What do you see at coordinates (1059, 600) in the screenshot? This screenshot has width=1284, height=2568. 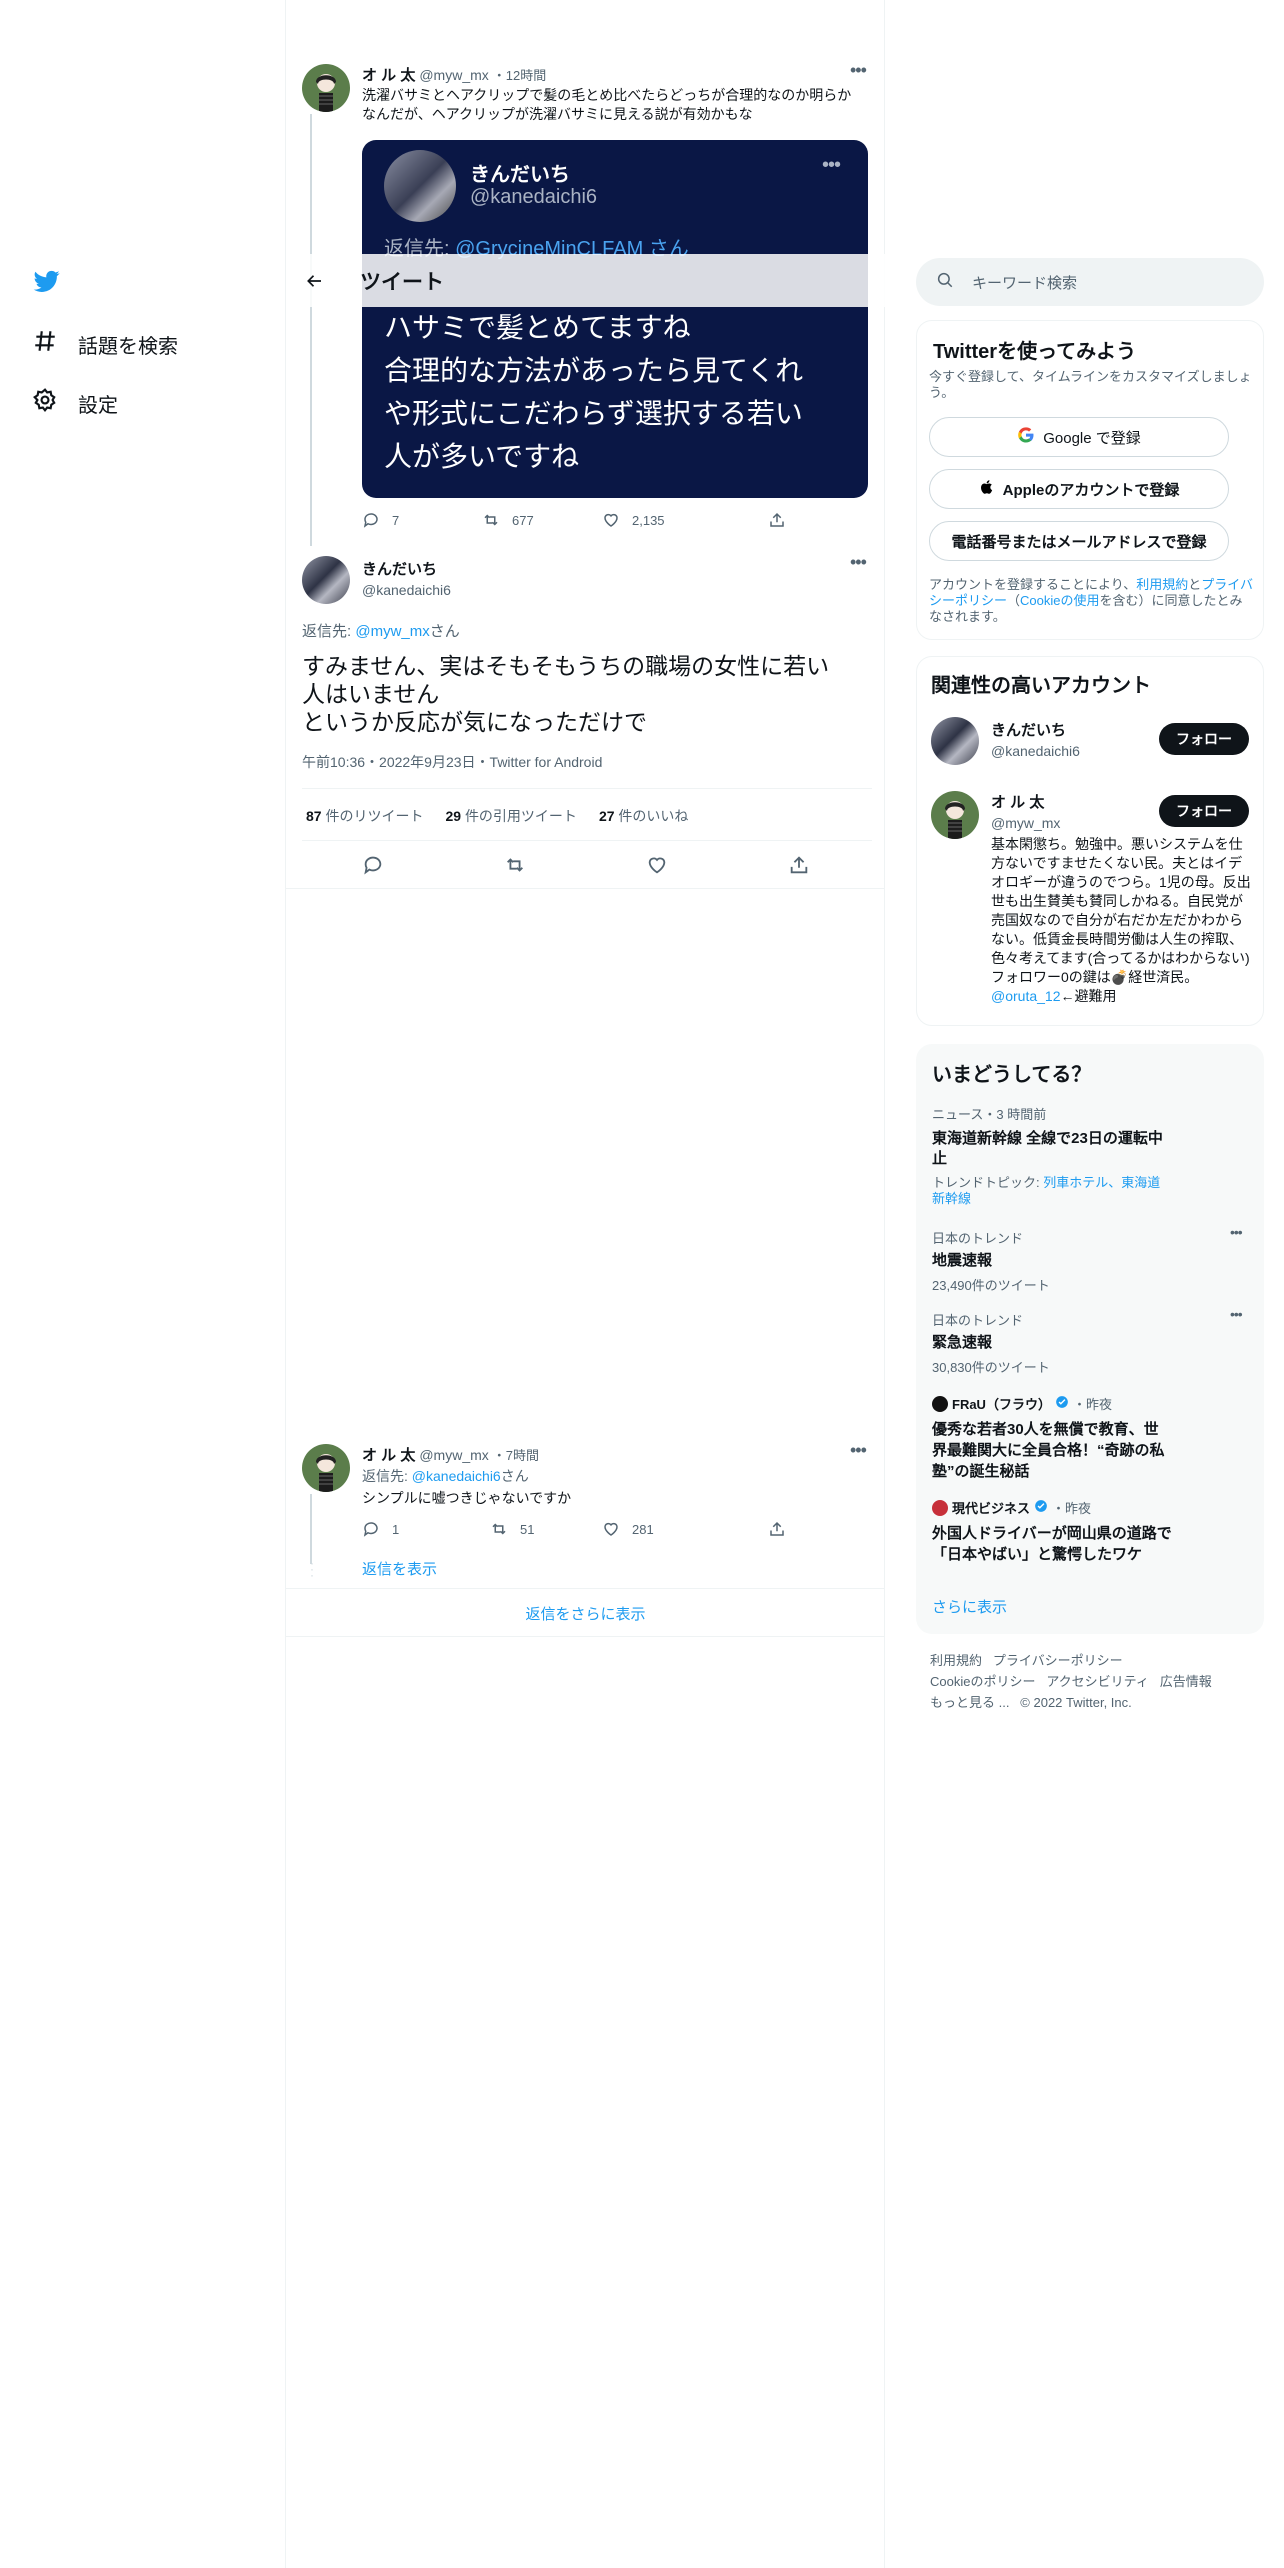 I see `cookie-link: Cookieの使用` at bounding box center [1059, 600].